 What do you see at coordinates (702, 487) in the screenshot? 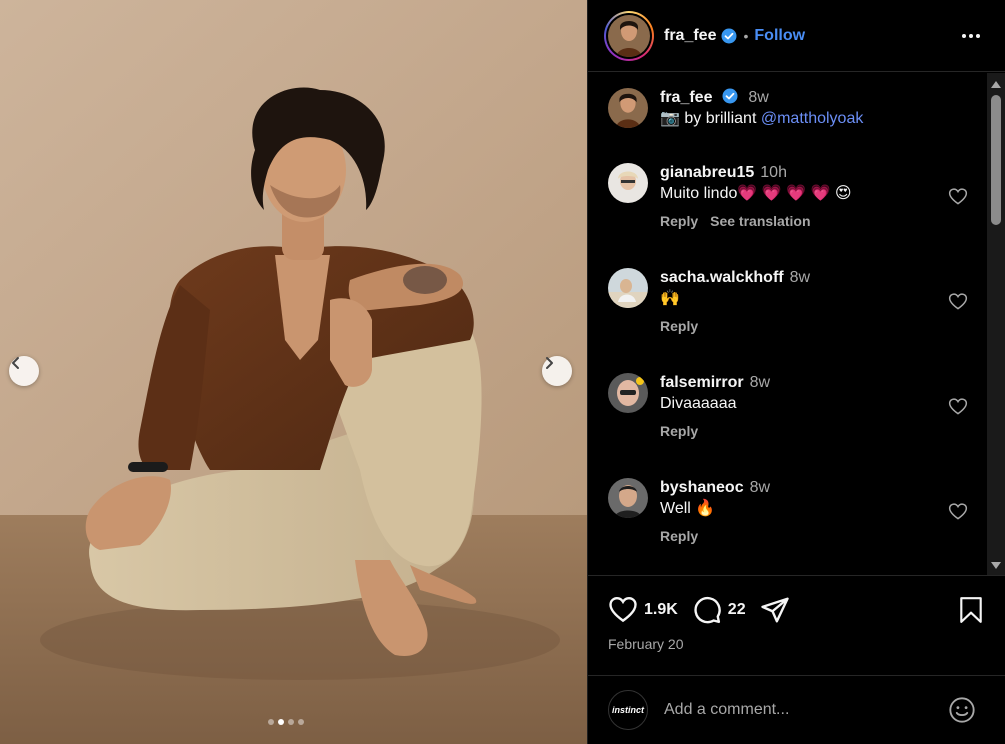
I see `comment-username: byshaneoc` at bounding box center [702, 487].